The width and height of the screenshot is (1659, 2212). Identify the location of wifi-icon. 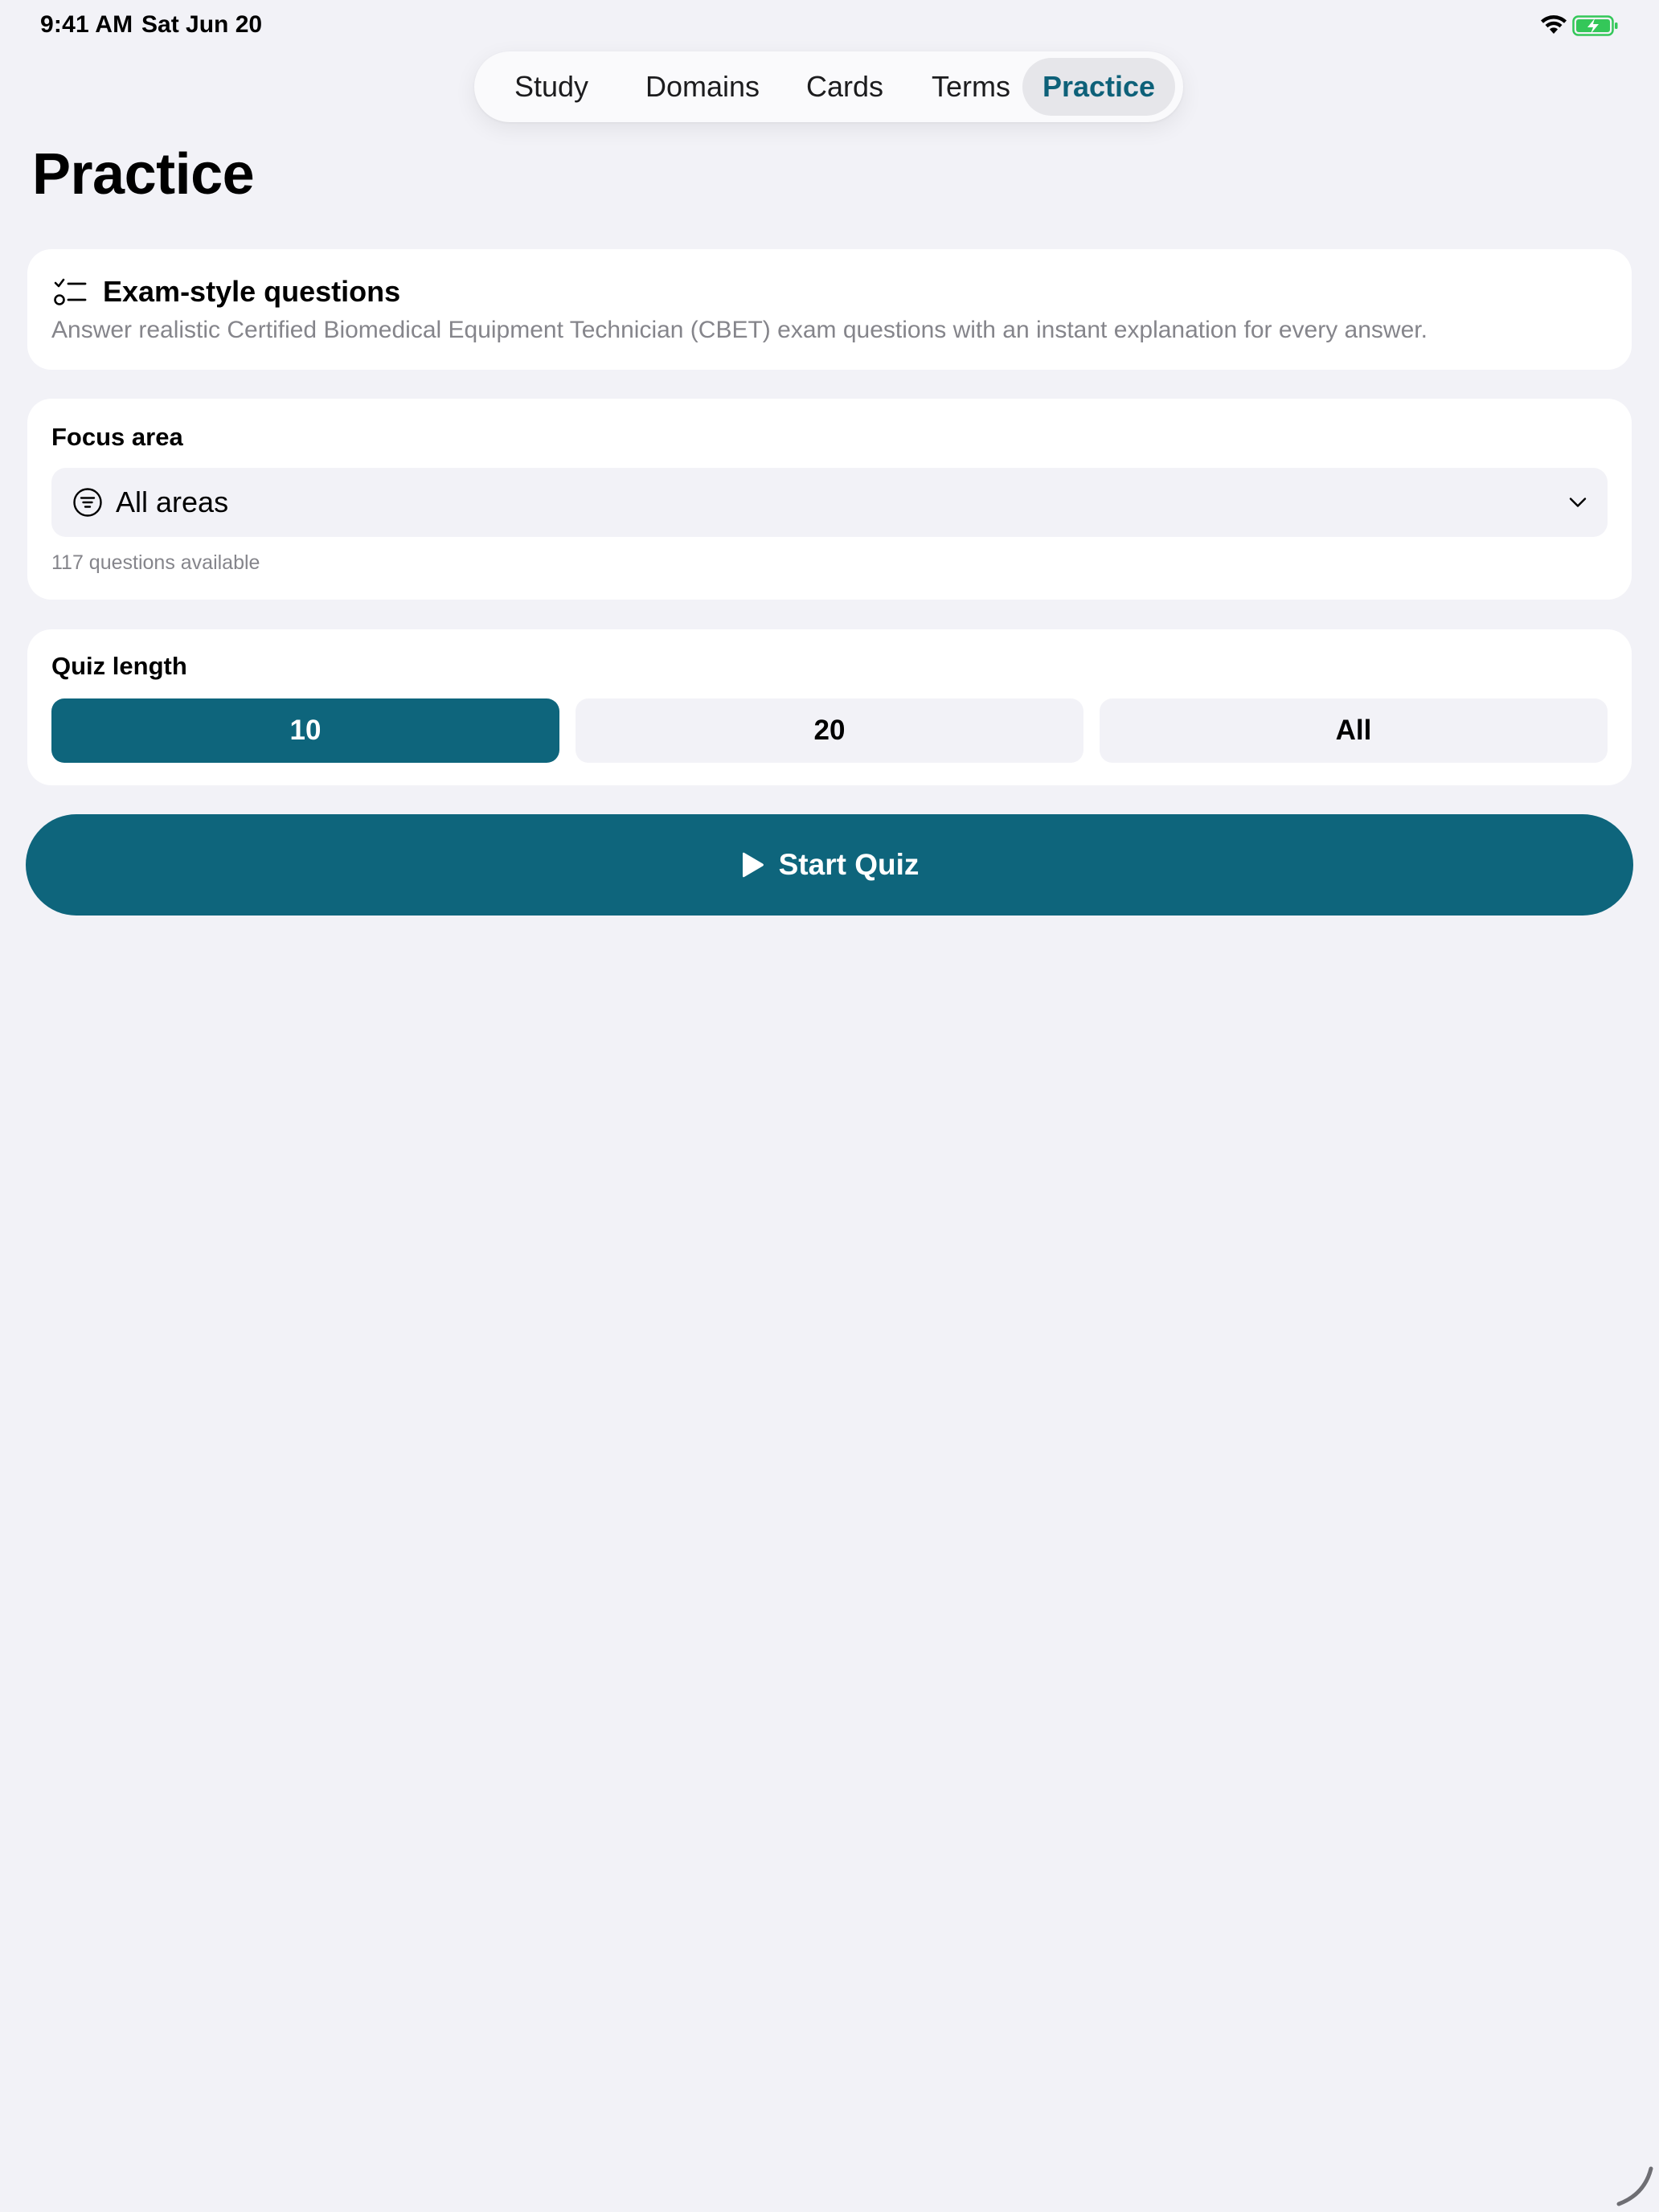
(1554, 24).